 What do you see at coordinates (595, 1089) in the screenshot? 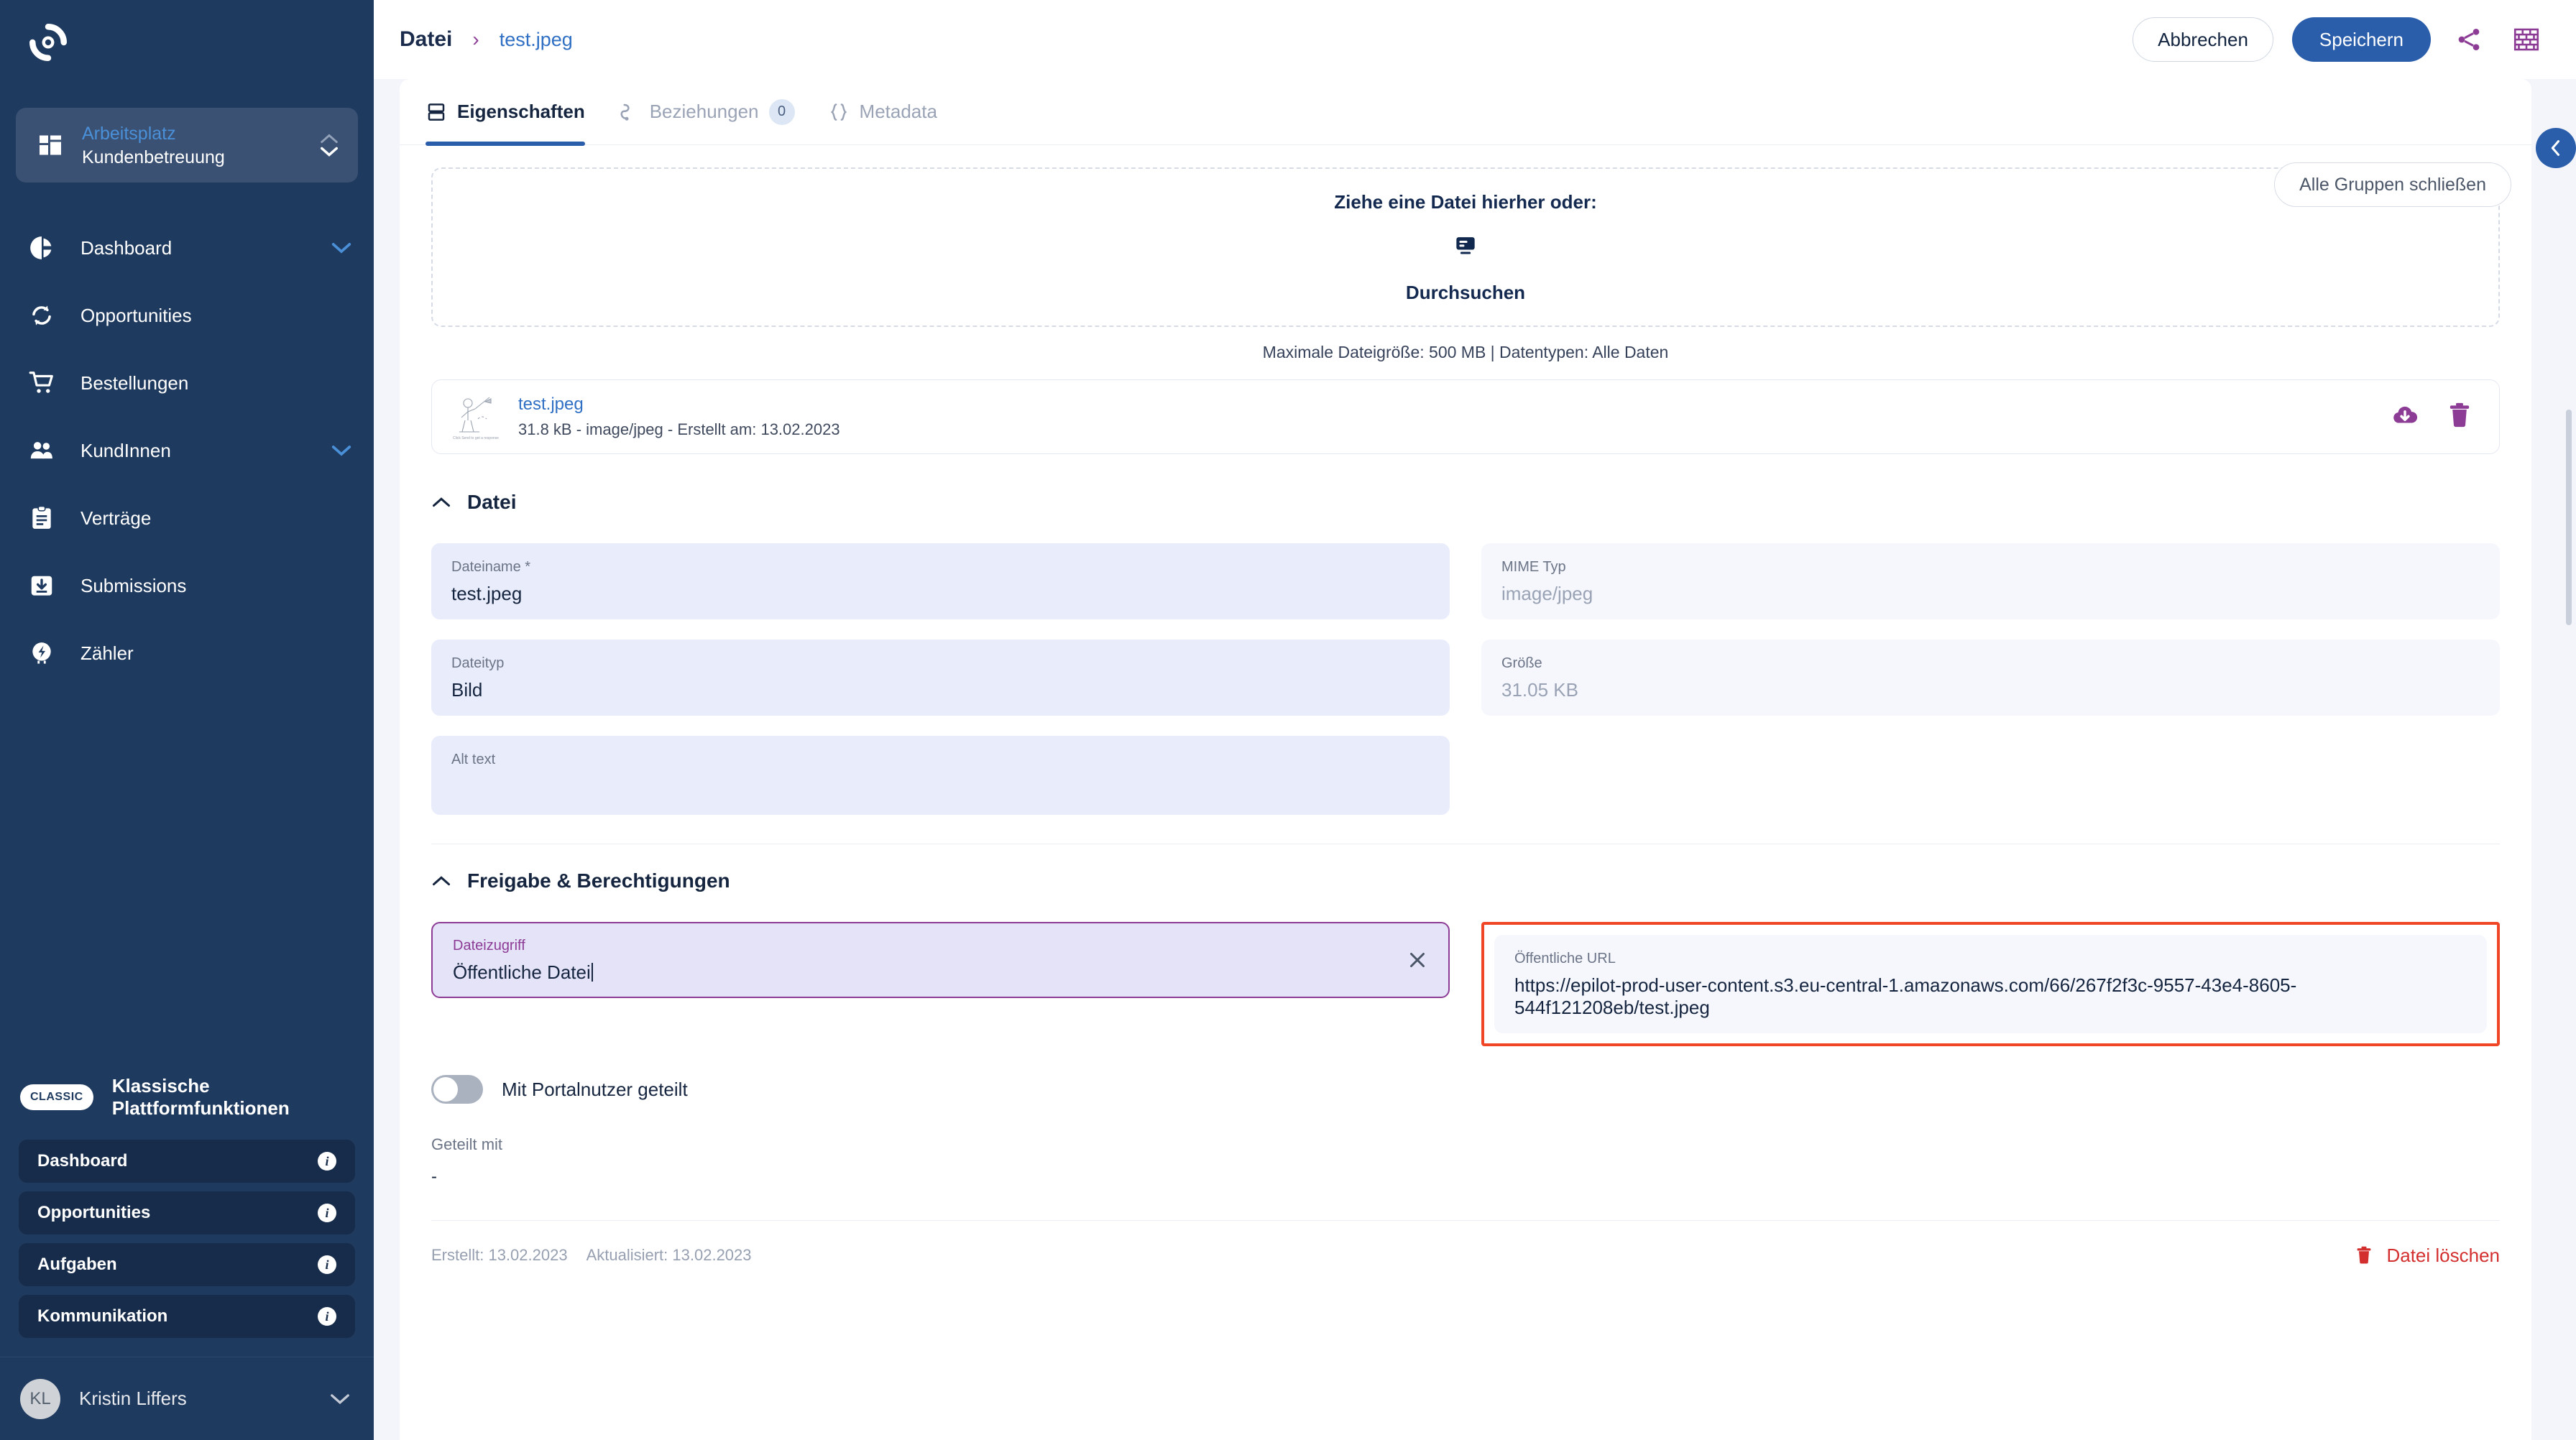
I see `toggle-label: Mit Portalnutzer geteilt` at bounding box center [595, 1089].